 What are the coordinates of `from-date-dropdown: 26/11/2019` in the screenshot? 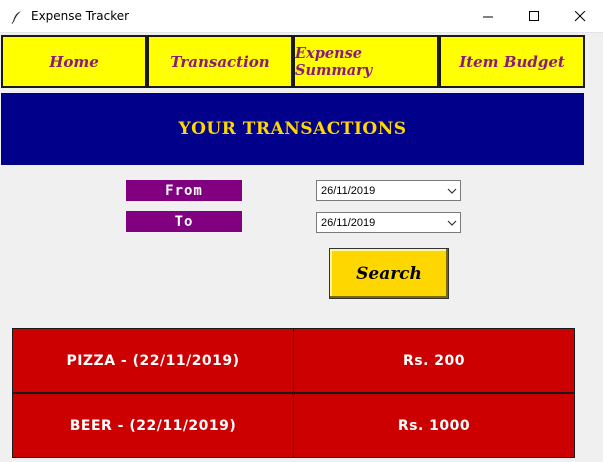 It's located at (388, 190).